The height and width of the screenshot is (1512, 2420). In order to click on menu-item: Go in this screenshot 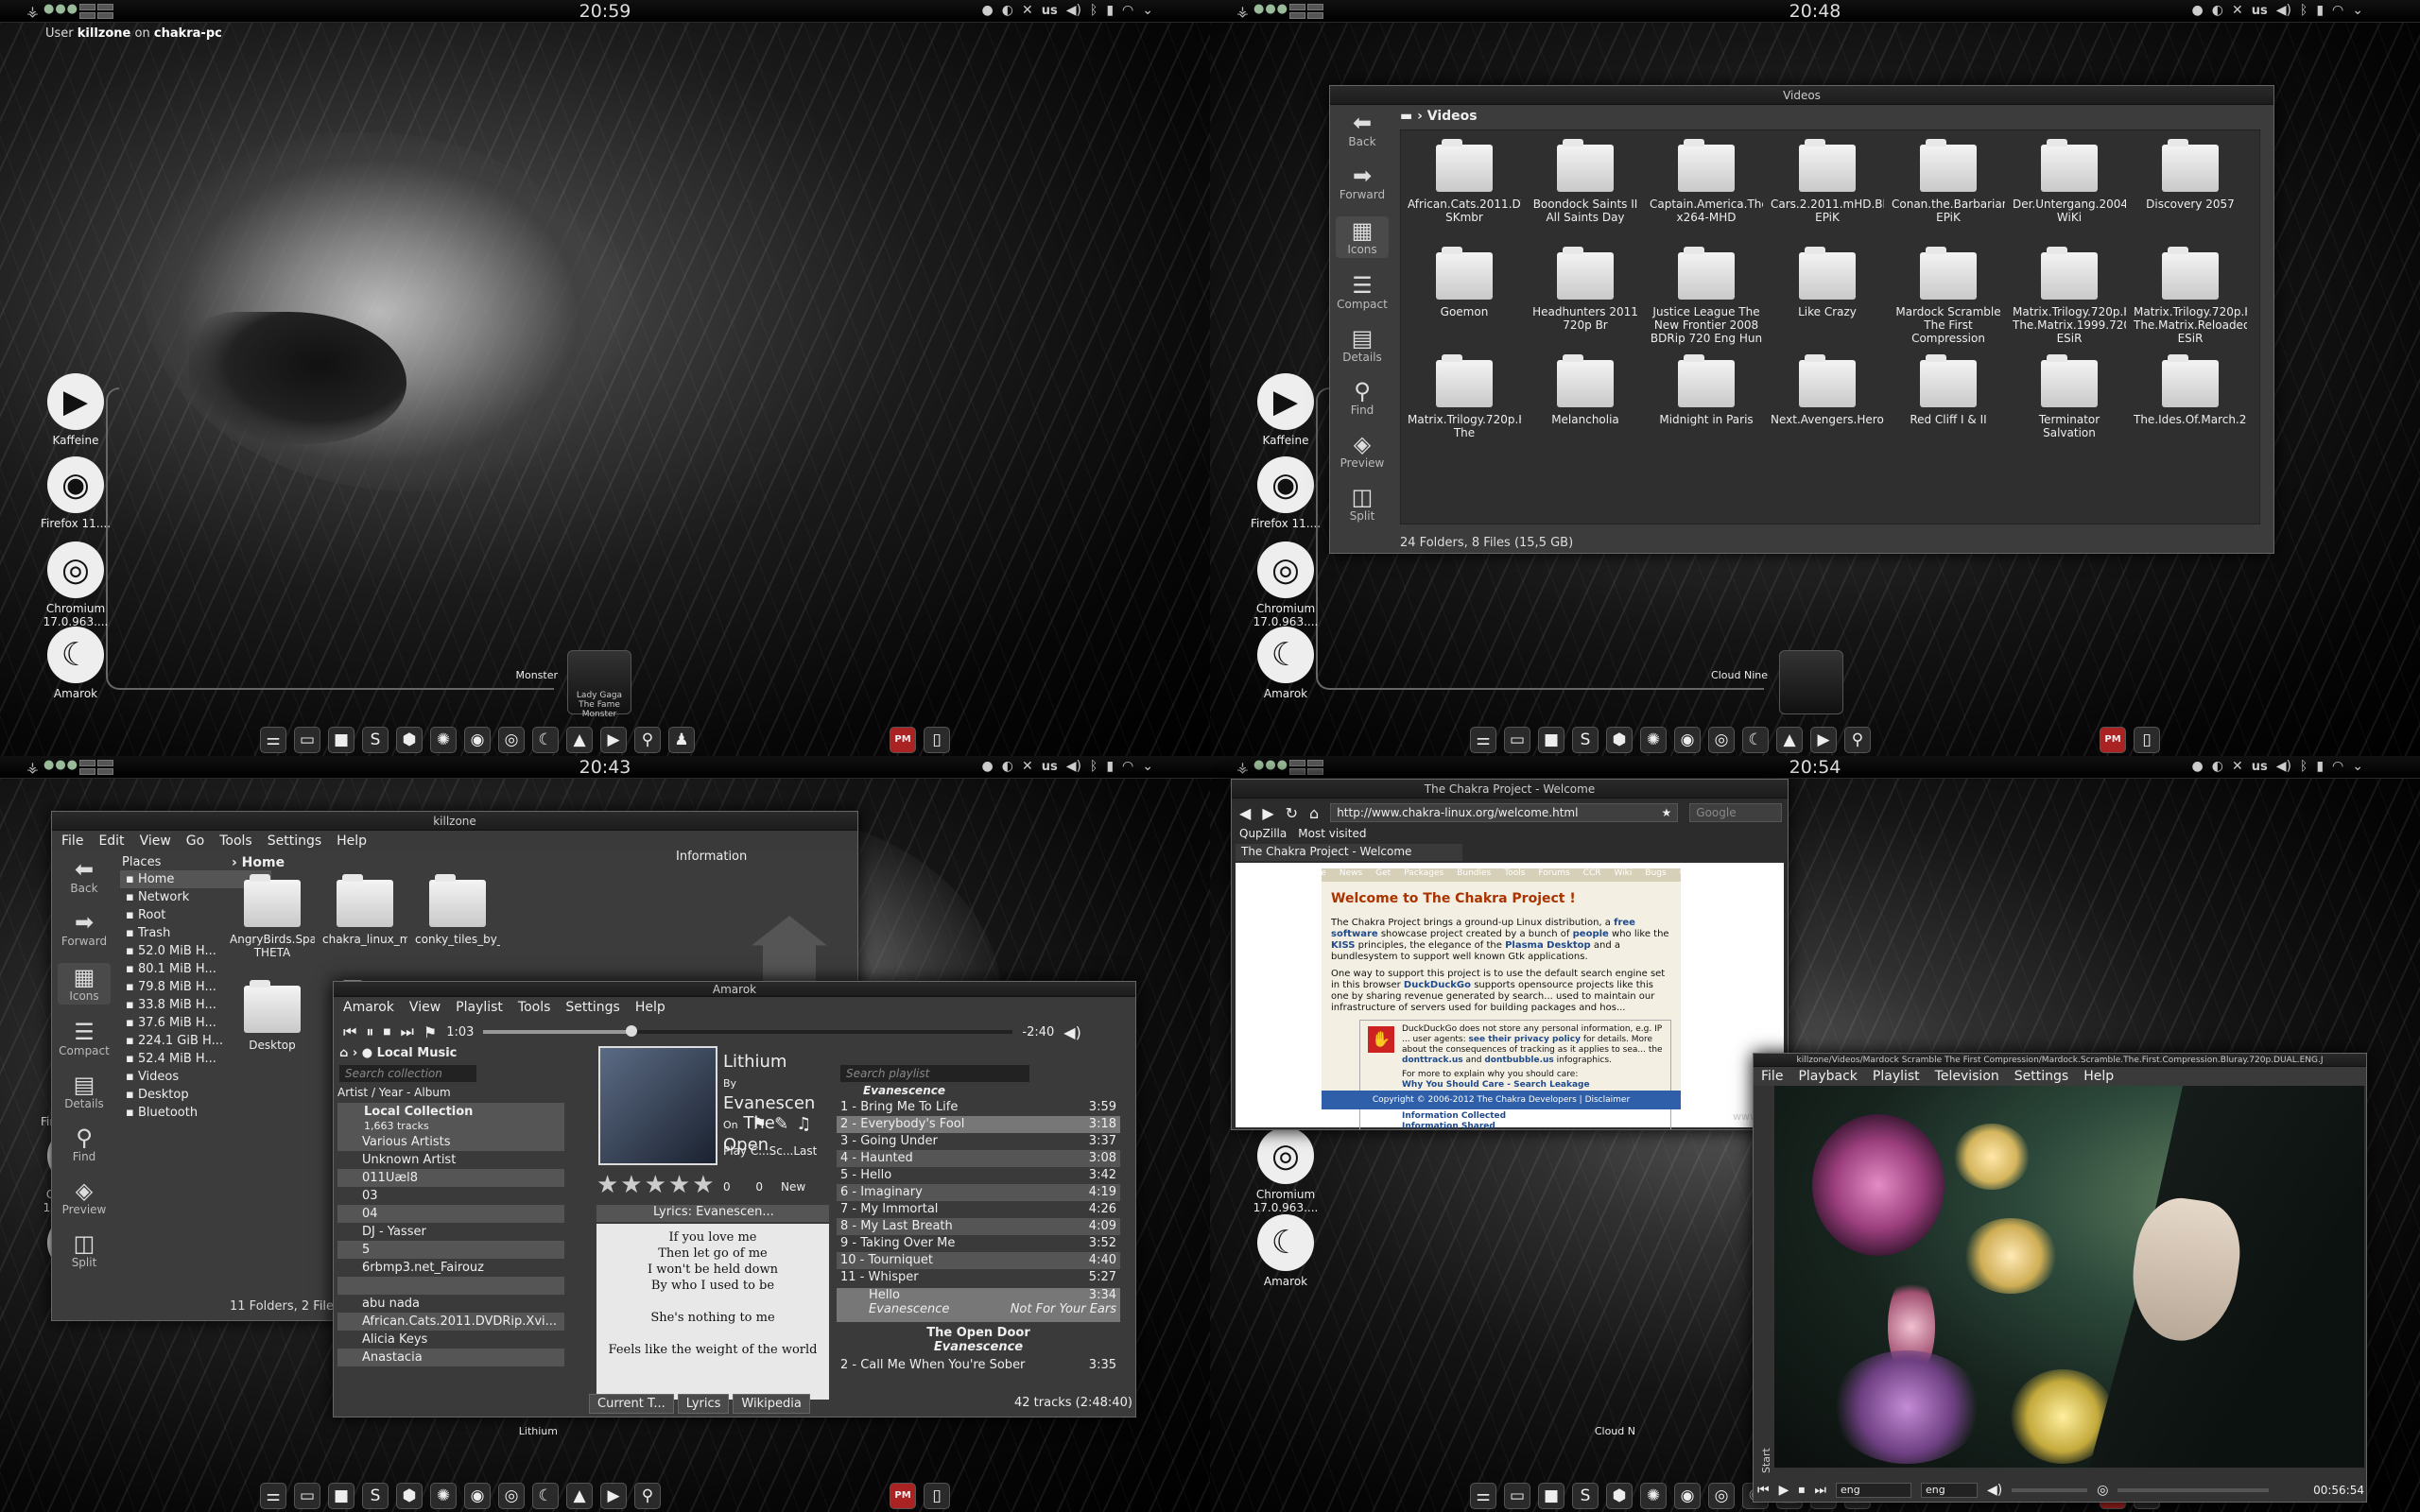, I will do `click(195, 841)`.